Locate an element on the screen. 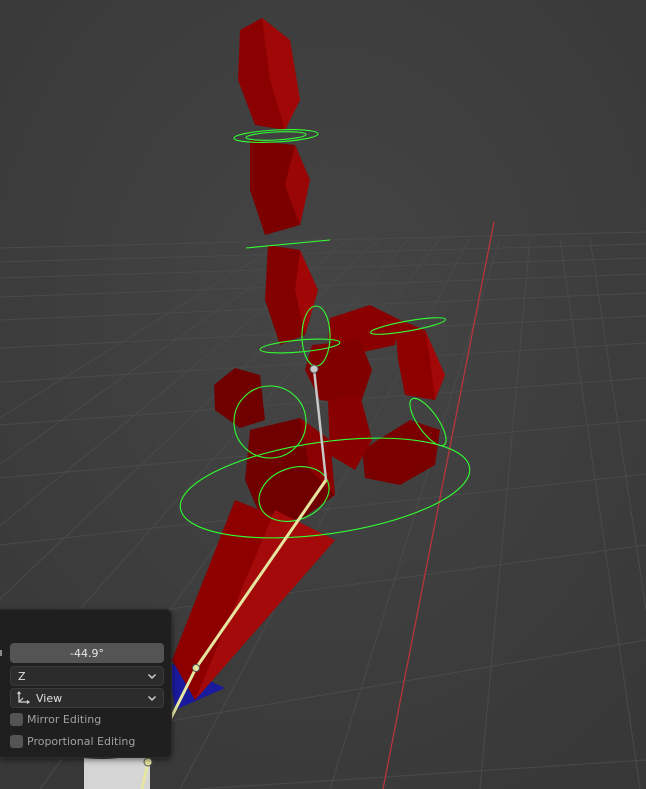 This screenshot has width=646, height=789. proportional-editing-option: Proportional Editing is located at coordinates (72, 741).